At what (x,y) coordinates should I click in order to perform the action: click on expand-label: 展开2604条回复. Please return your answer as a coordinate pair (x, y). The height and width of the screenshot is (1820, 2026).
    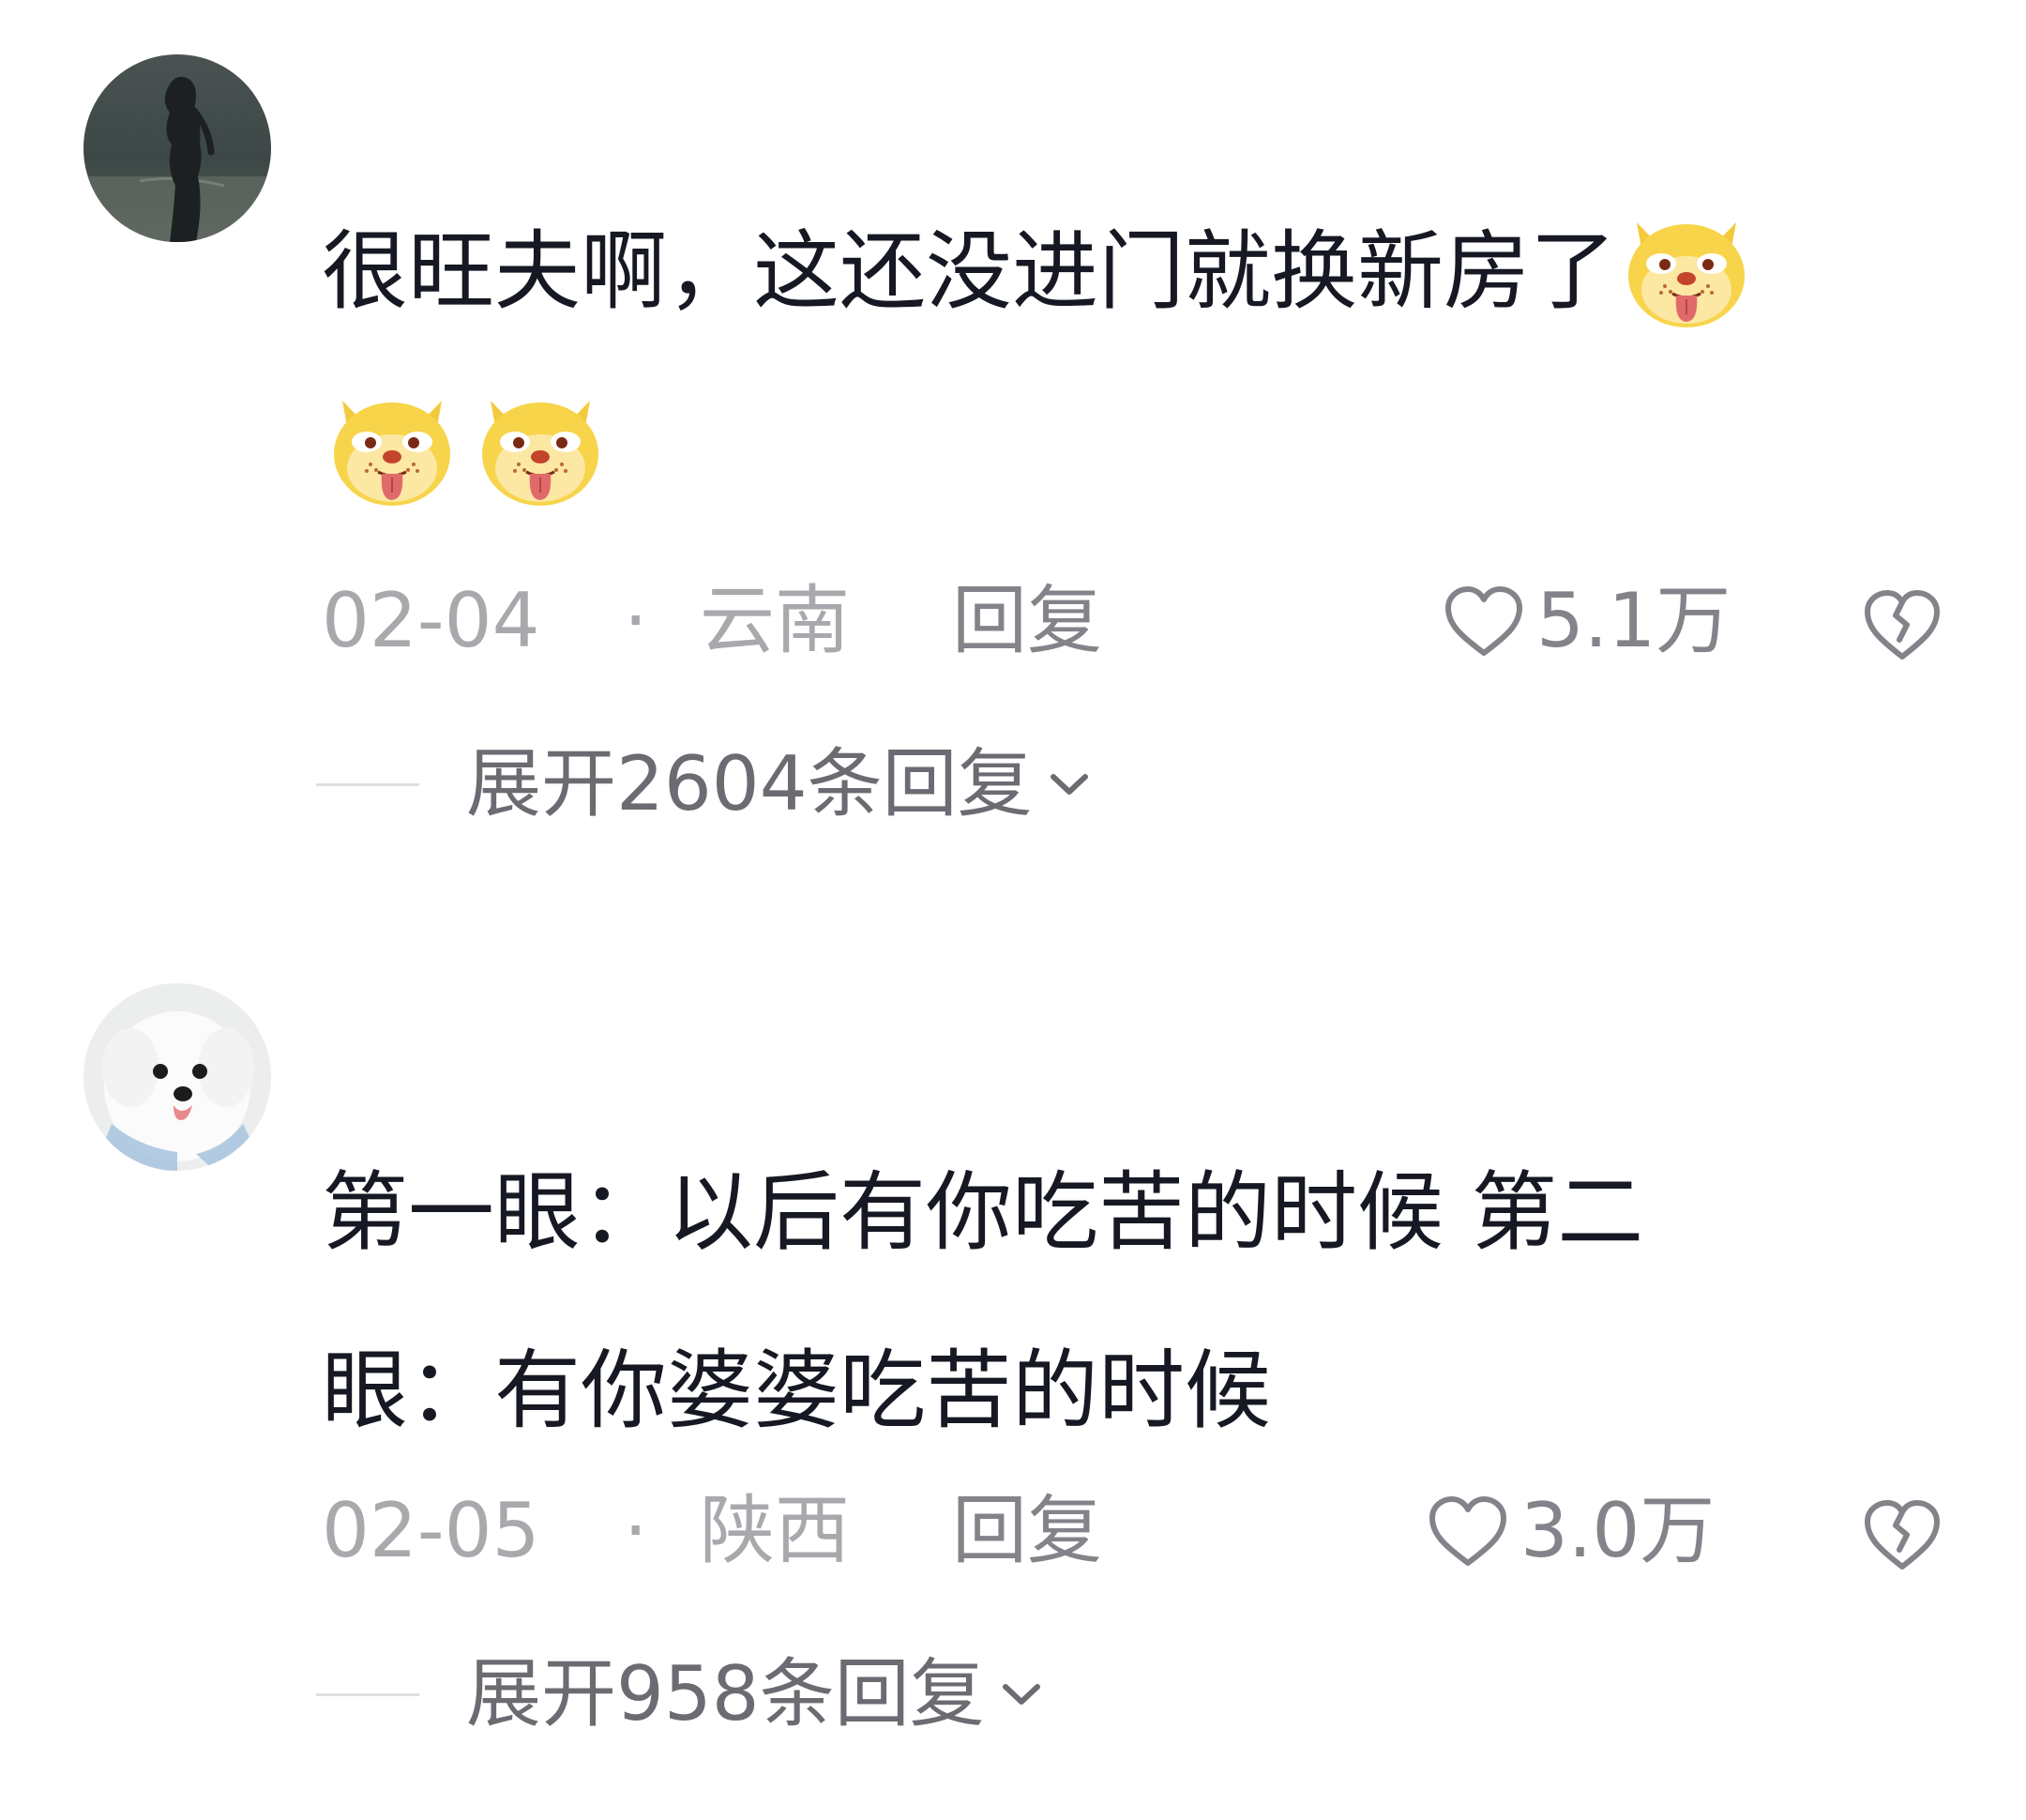
    Looking at the image, I should click on (750, 783).